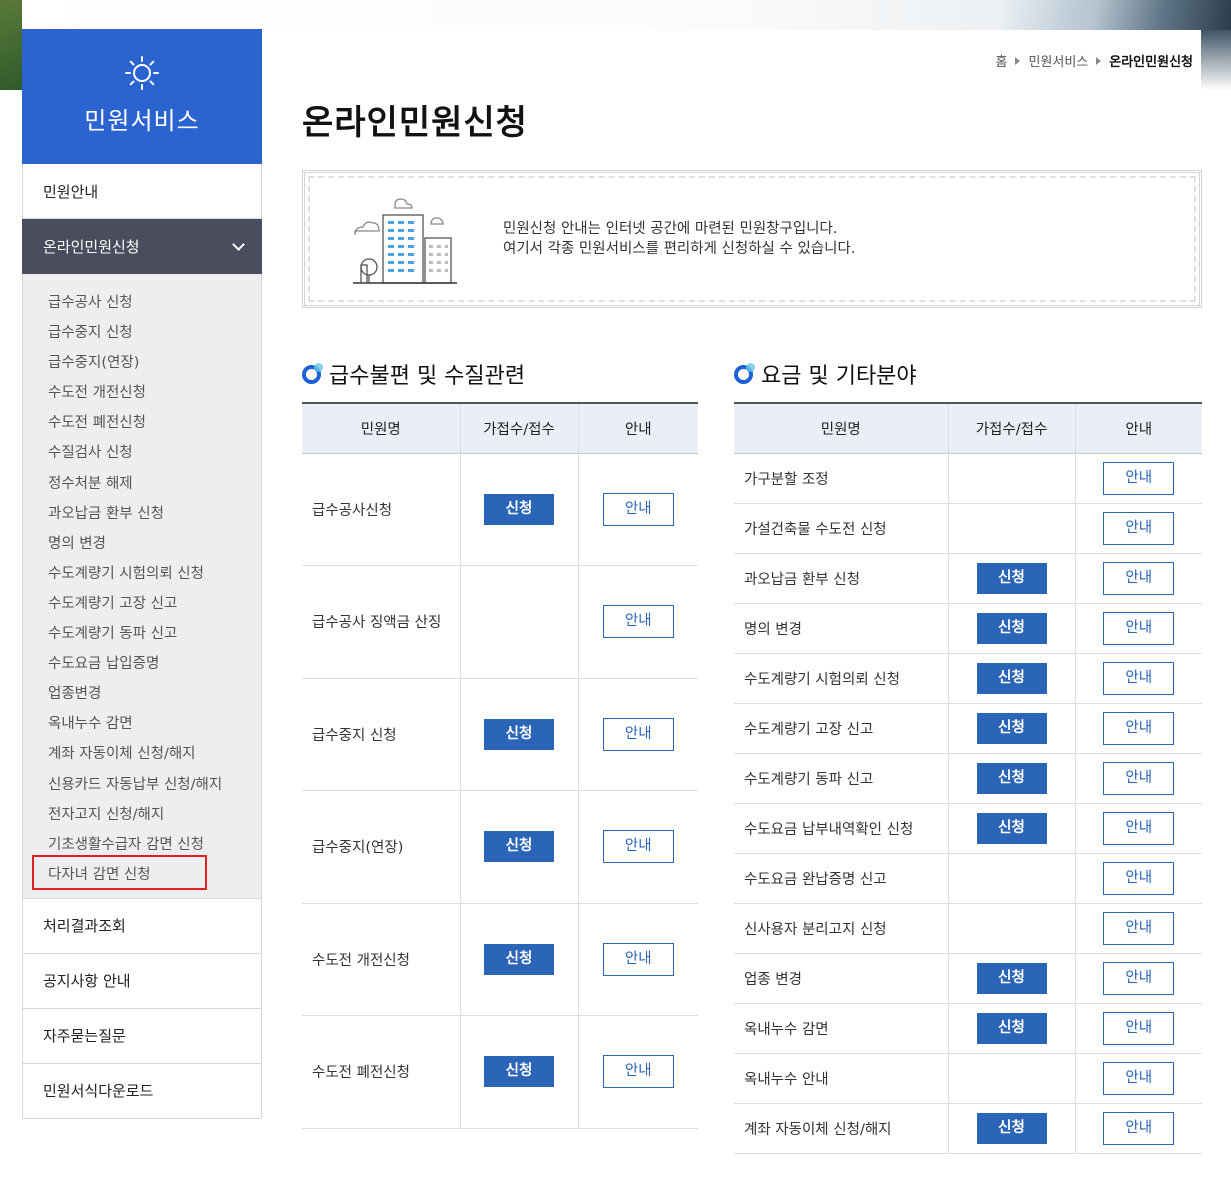  Describe the element at coordinates (841, 478) in the screenshot. I see `service-name: 가구분할 조정` at that location.